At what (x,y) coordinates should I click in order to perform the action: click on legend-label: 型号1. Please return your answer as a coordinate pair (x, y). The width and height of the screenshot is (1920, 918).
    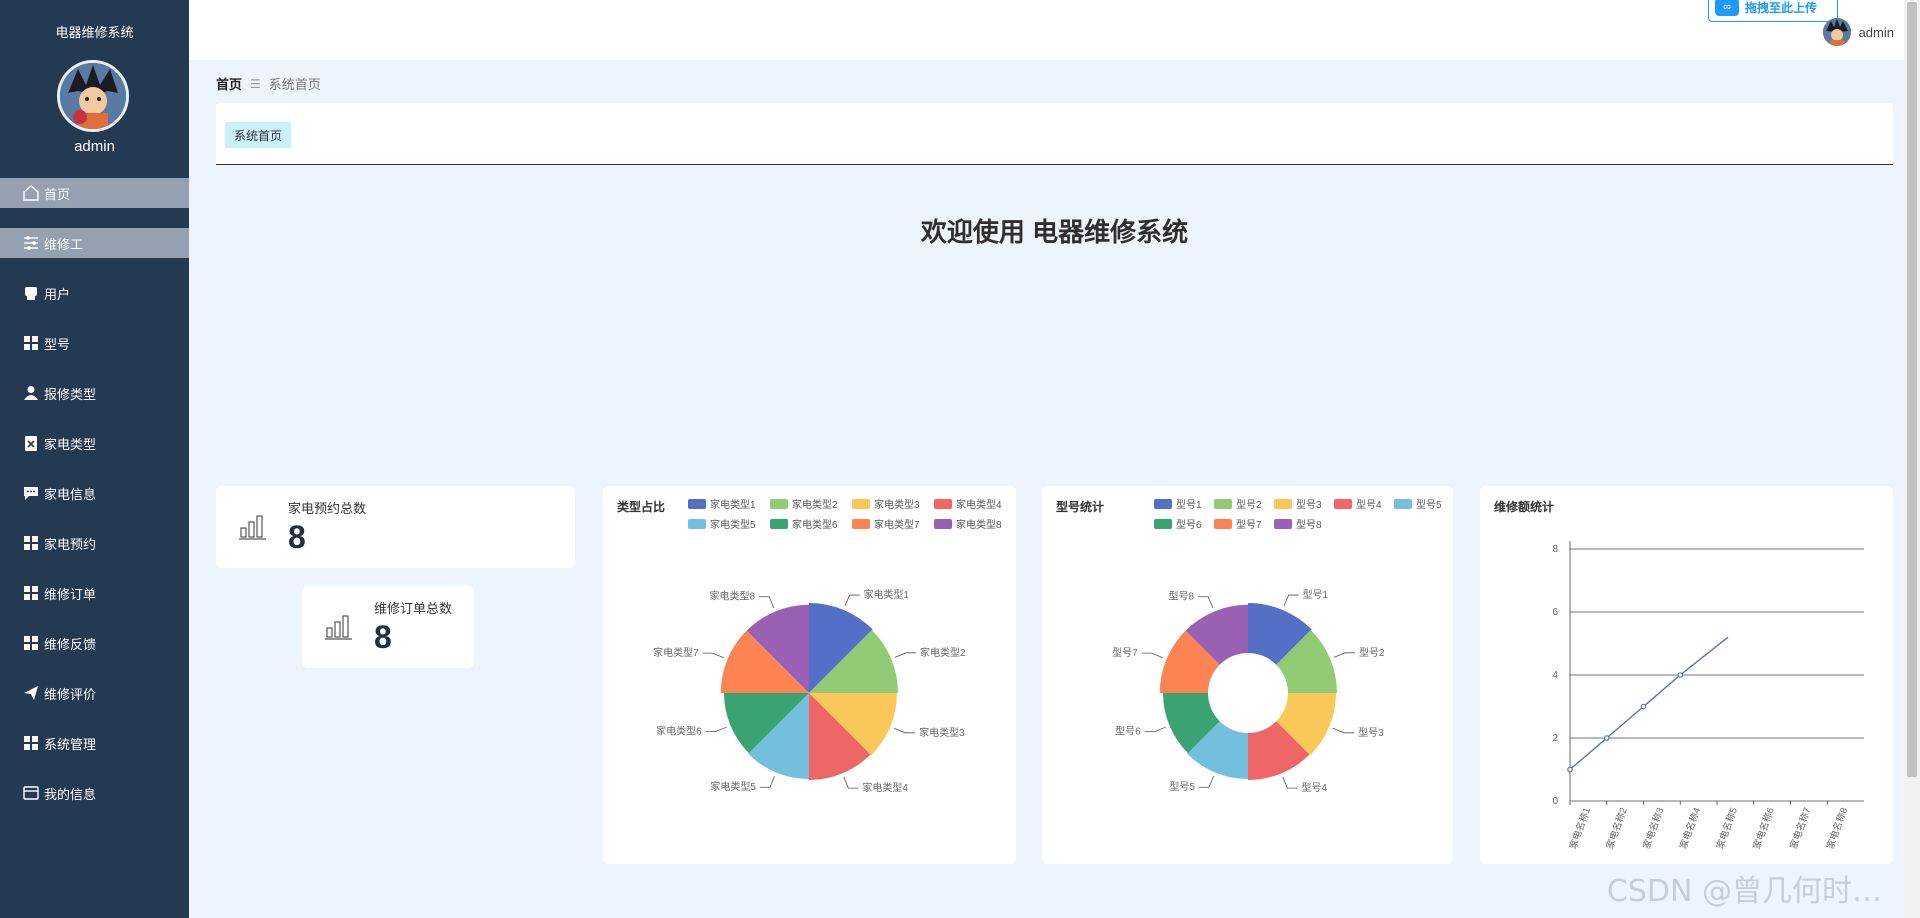
    Looking at the image, I should click on (1189, 504).